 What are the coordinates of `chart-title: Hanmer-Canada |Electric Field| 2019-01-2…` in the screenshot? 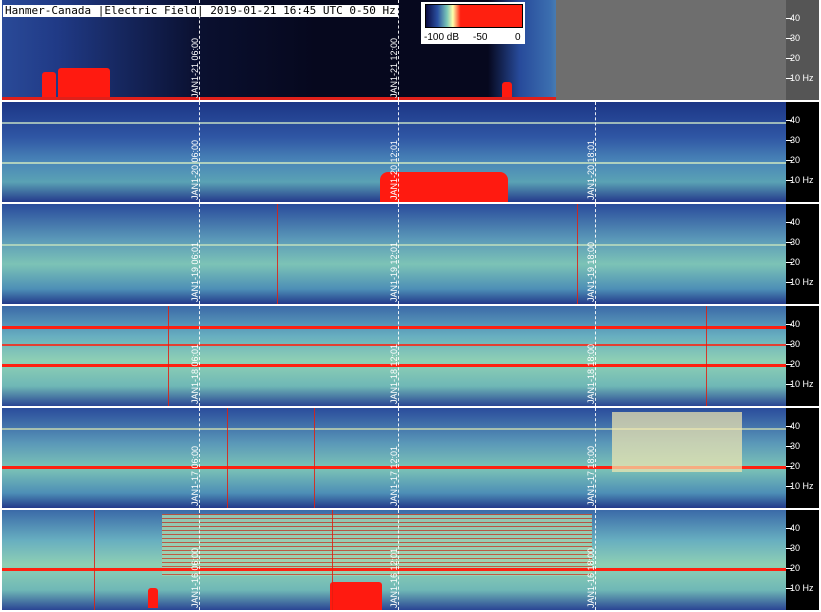 It's located at (200, 10).